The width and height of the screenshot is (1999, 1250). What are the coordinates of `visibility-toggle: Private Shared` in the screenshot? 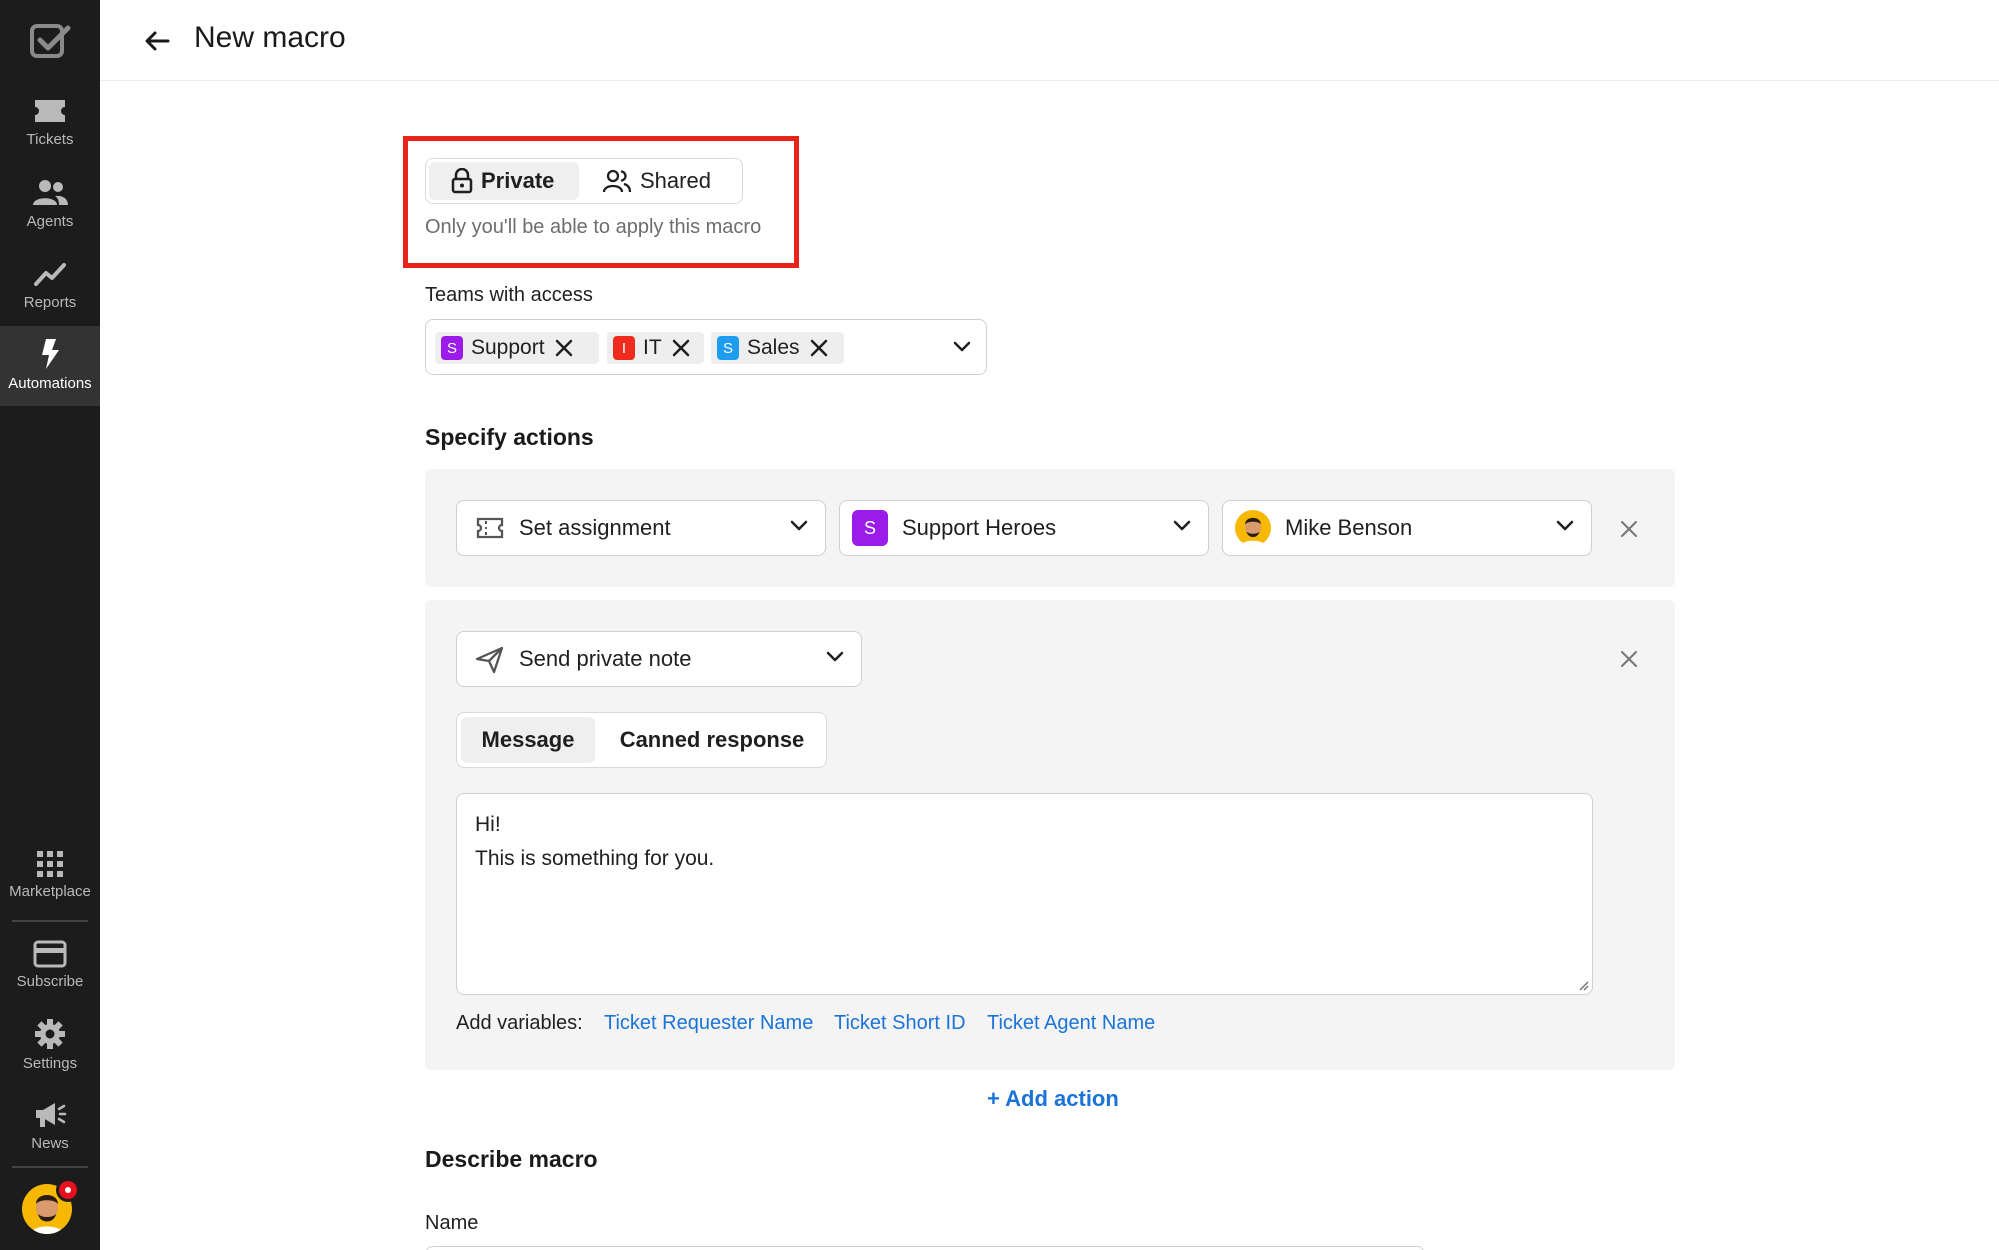 It's located at (584, 181).